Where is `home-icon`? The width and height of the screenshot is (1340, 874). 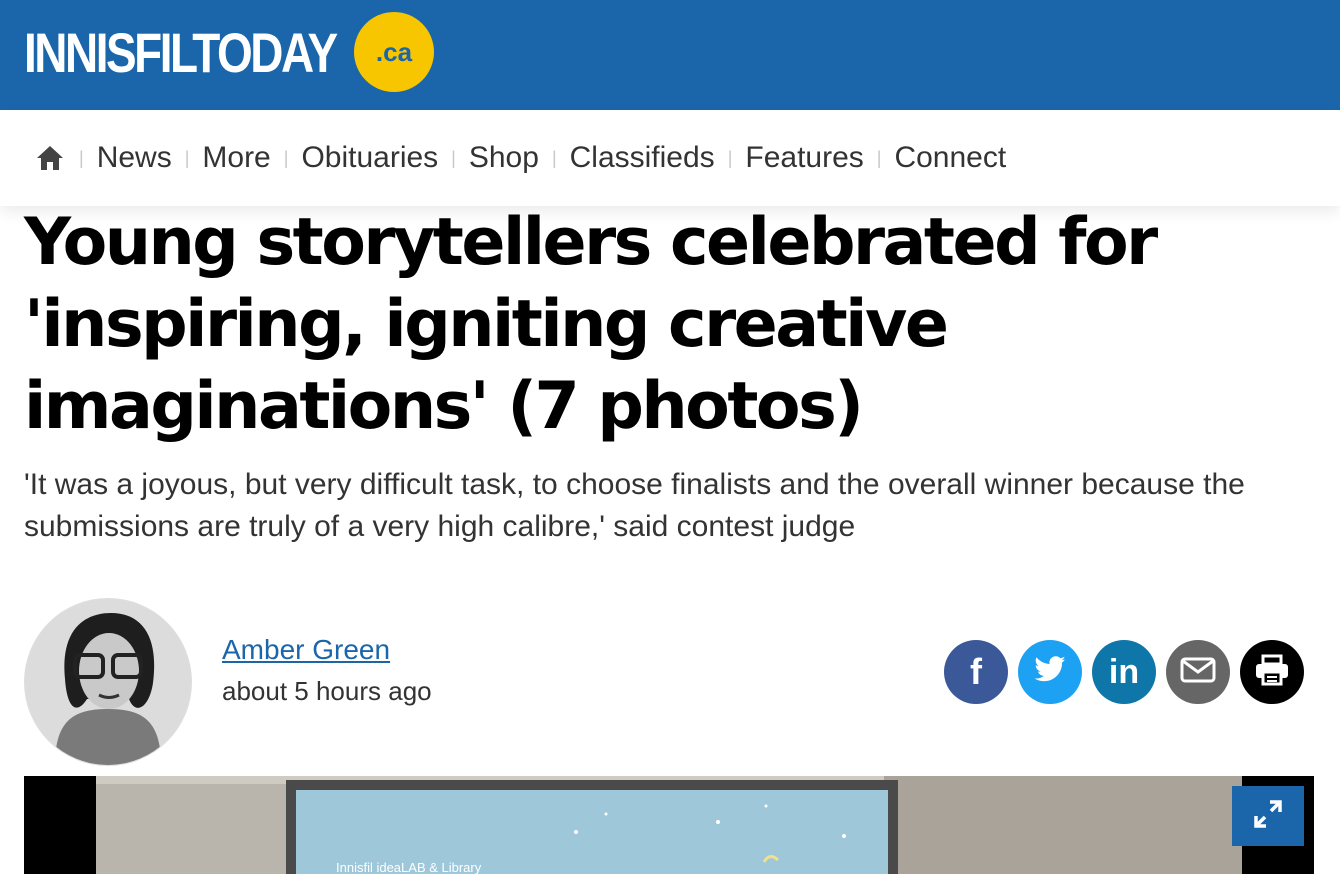
home-icon is located at coordinates (50, 158).